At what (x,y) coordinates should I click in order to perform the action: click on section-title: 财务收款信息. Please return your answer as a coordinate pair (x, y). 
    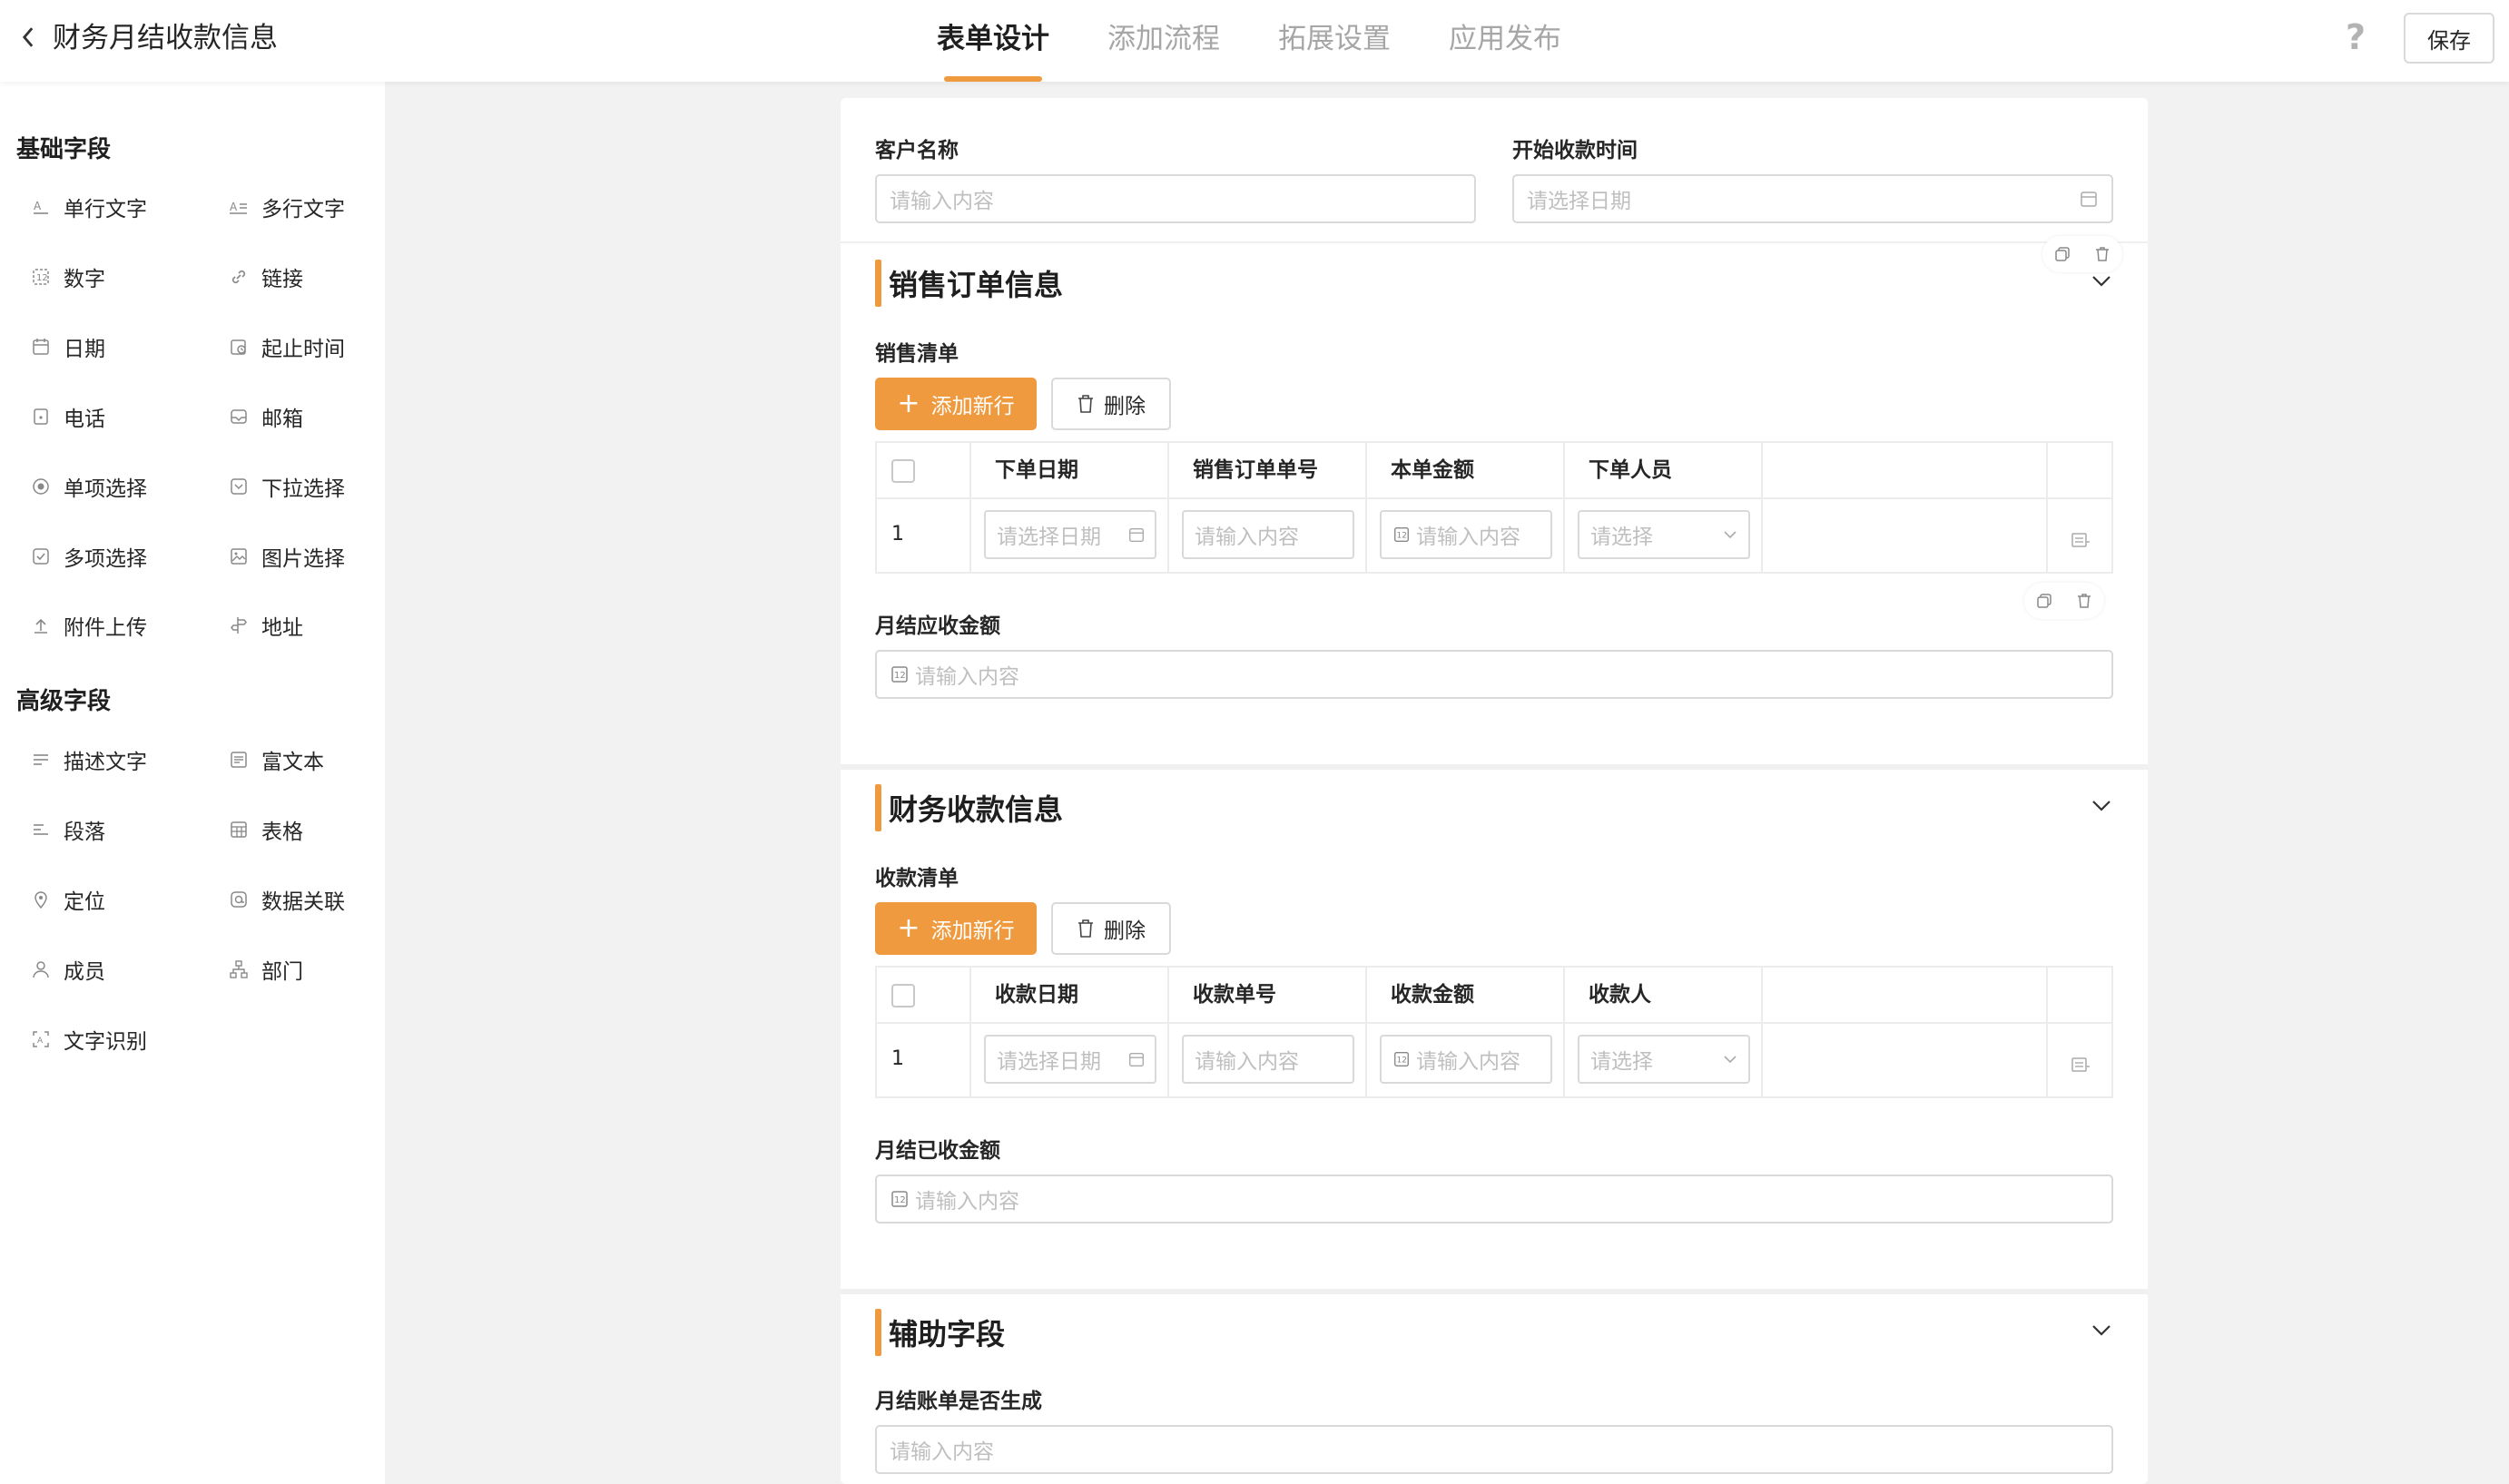
    Looking at the image, I should click on (977, 809).